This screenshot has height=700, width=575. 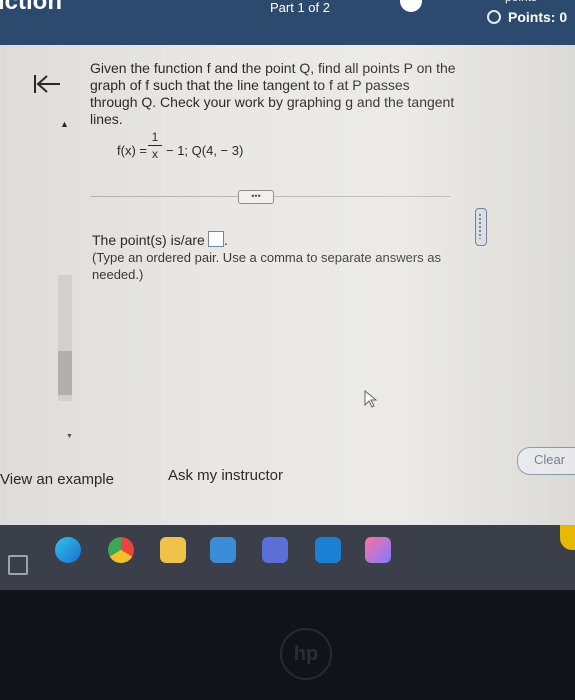 What do you see at coordinates (538, 17) in the screenshot?
I see `points-label: Points: 0` at bounding box center [538, 17].